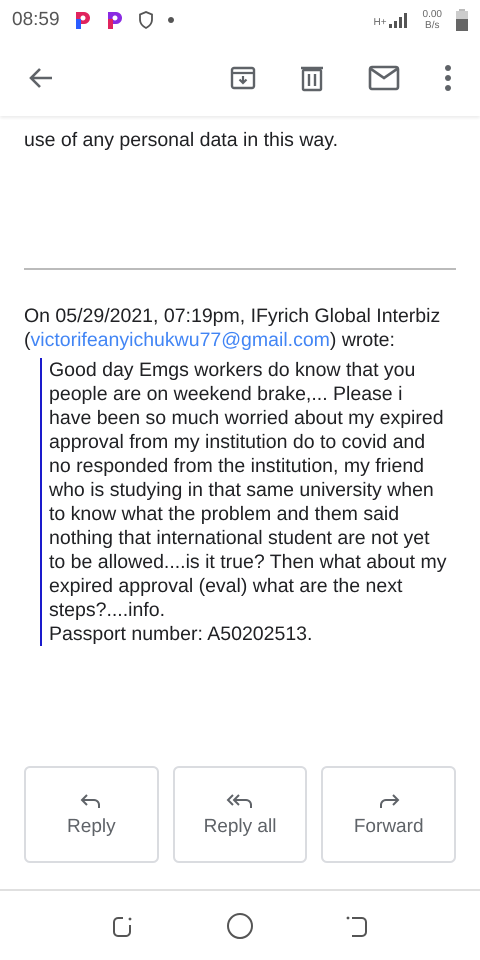  What do you see at coordinates (41, 78) in the screenshot?
I see `back-icon` at bounding box center [41, 78].